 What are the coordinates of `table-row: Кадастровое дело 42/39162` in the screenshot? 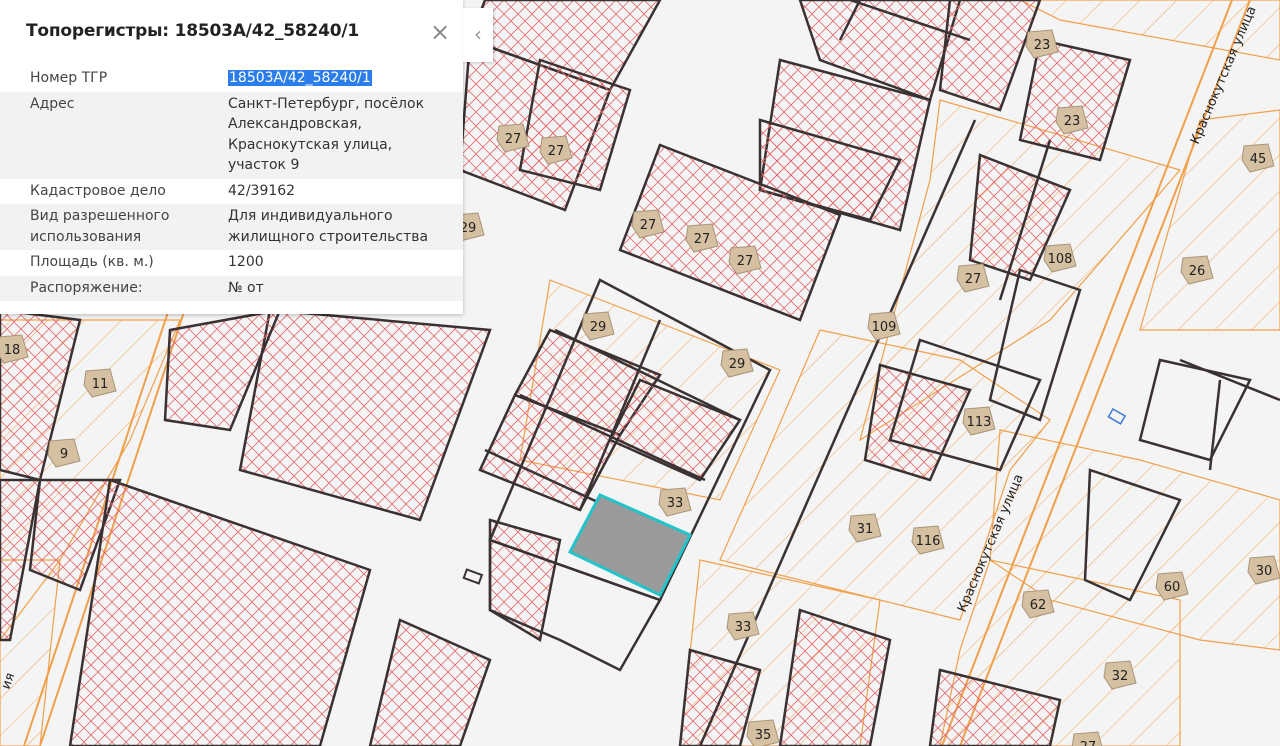 It's located at (231, 192).